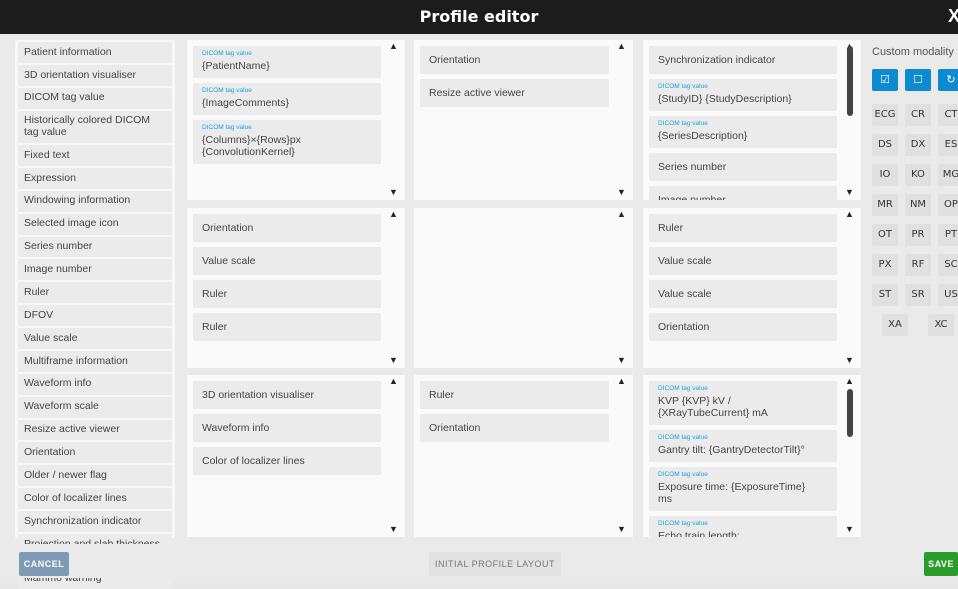  What do you see at coordinates (95, 98) in the screenshot?
I see `palette-item: DICOM tag value` at bounding box center [95, 98].